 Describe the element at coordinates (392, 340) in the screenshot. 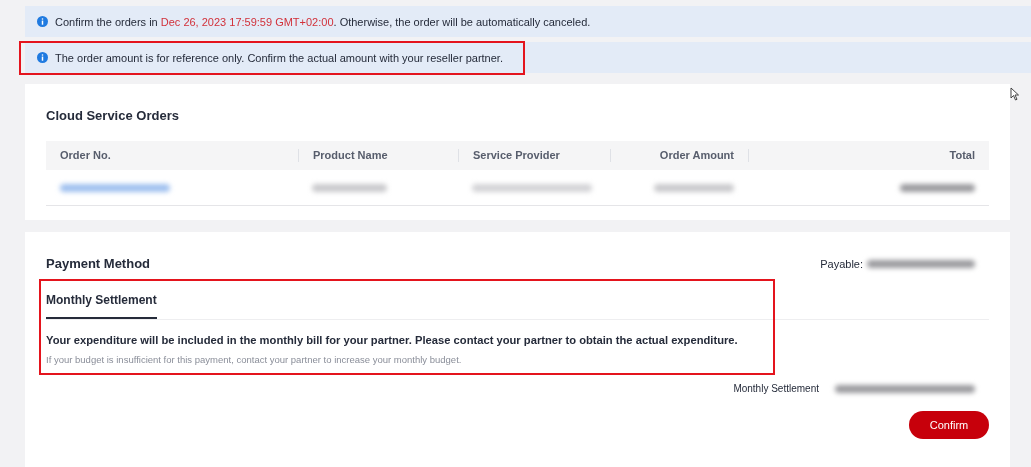

I see `message-text: Your expenditure will be included in the monthly bill for your partner. Please contact your partner to obtain the actual expenditure.` at that location.